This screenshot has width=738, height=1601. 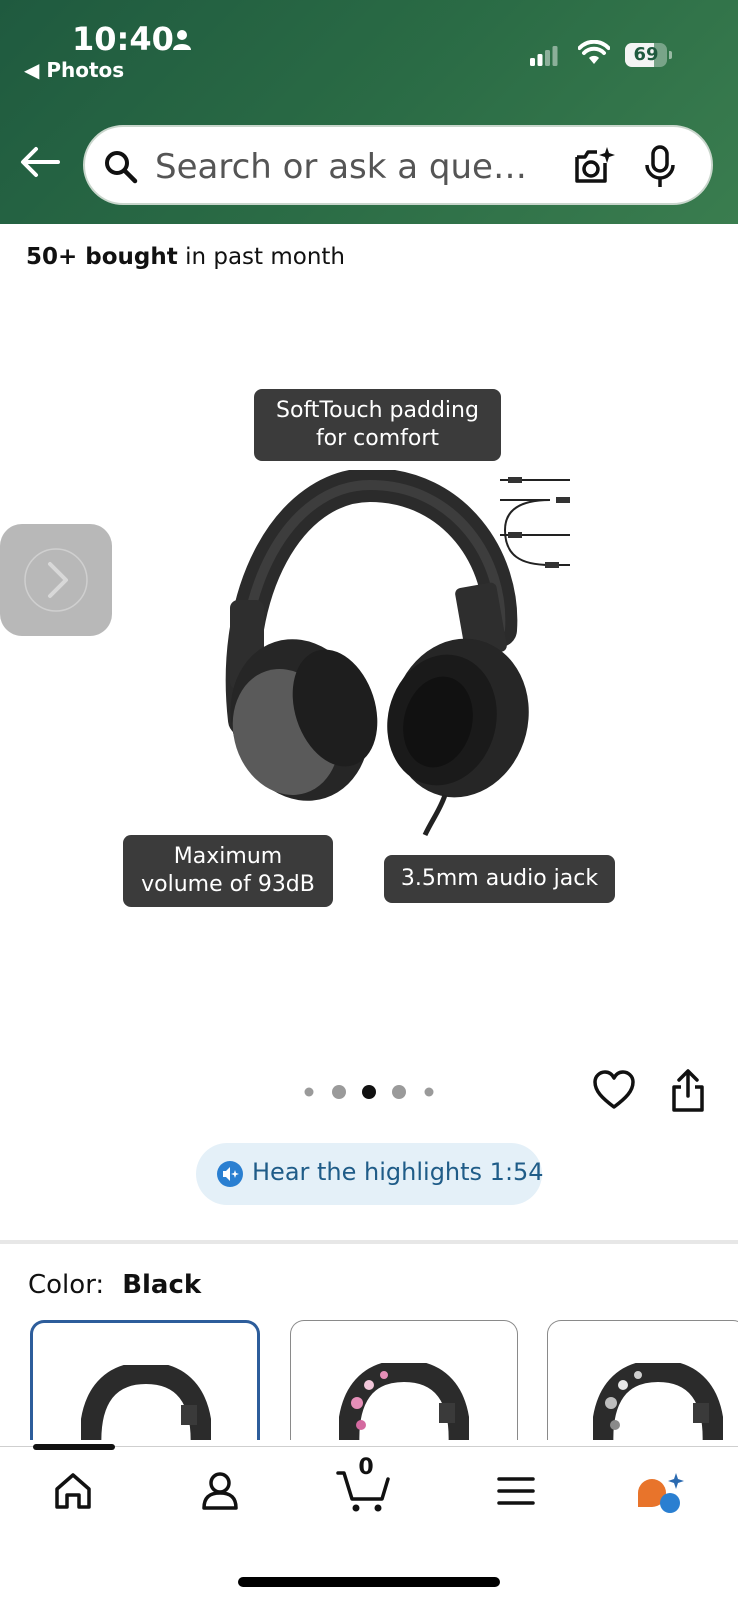 I want to click on selected-color: Black, so click(x=162, y=1285).